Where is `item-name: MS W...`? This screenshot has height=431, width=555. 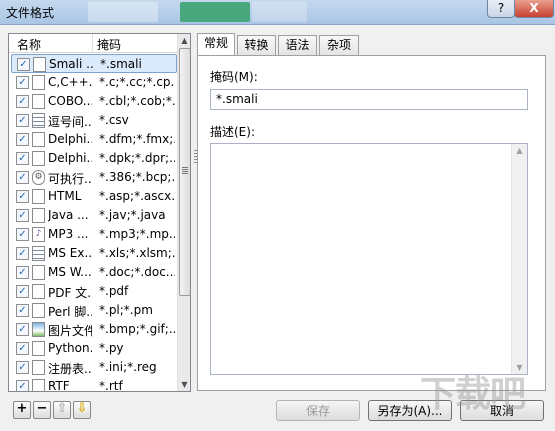 item-name: MS W... is located at coordinates (70, 272).